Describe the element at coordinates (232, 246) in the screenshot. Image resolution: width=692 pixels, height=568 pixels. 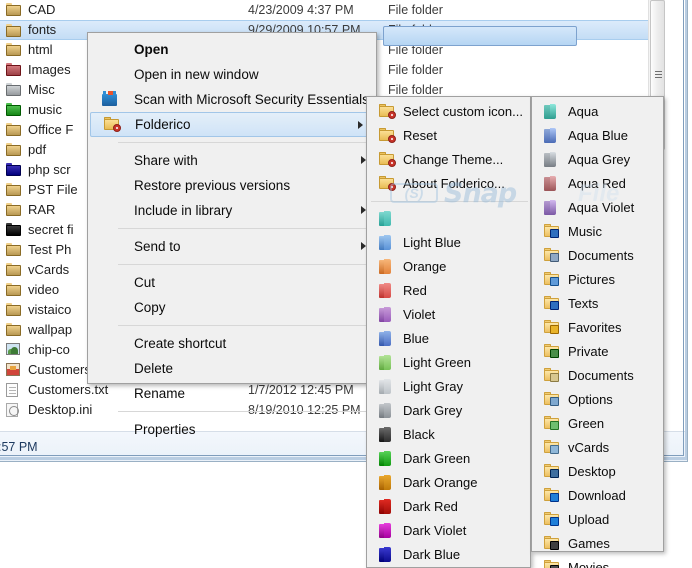
I see `menu-item-send-to: Send to` at that location.